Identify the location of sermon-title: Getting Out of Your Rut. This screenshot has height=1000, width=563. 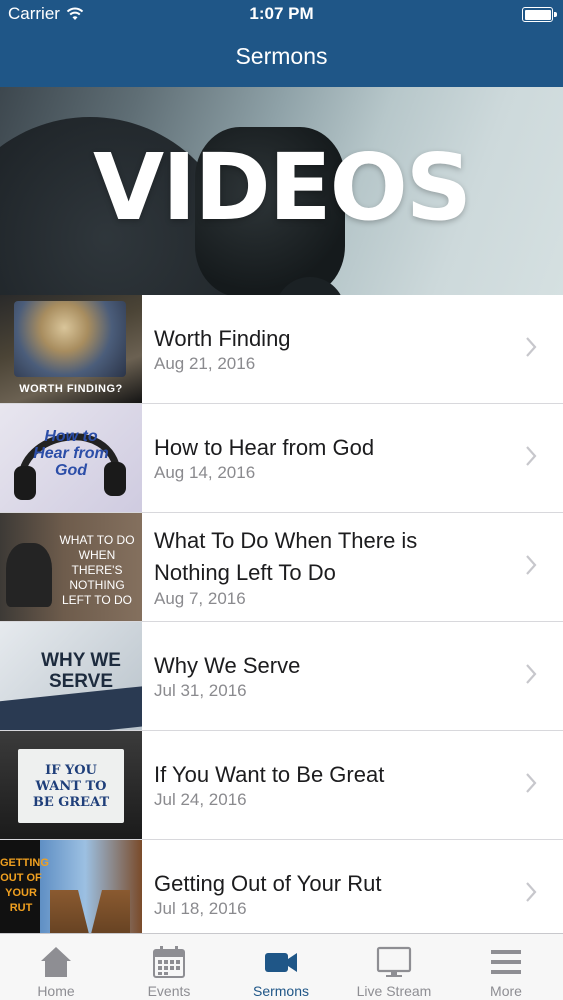
(268, 883).